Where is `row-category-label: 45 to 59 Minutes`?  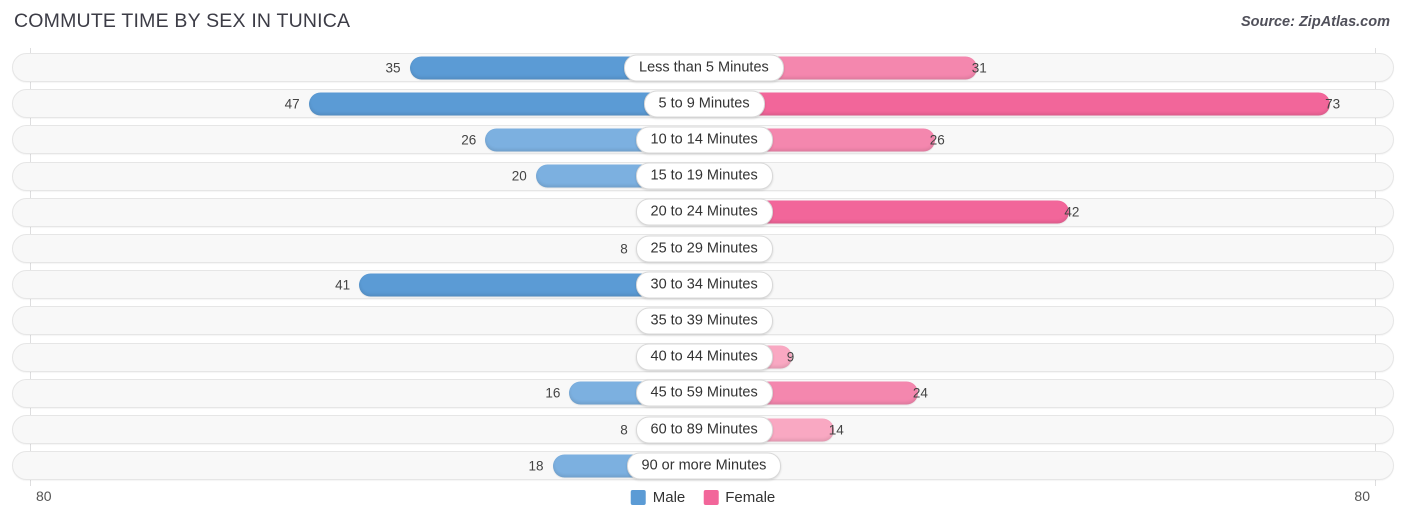
row-category-label: 45 to 59 Minutes is located at coordinates (704, 393).